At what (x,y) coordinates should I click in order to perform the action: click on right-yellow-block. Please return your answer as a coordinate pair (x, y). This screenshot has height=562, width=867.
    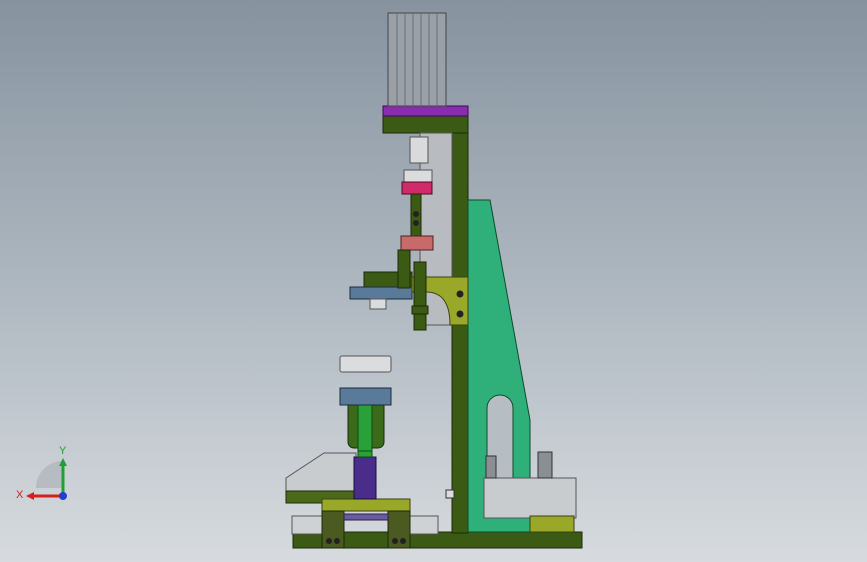
    Looking at the image, I should click on (552, 524).